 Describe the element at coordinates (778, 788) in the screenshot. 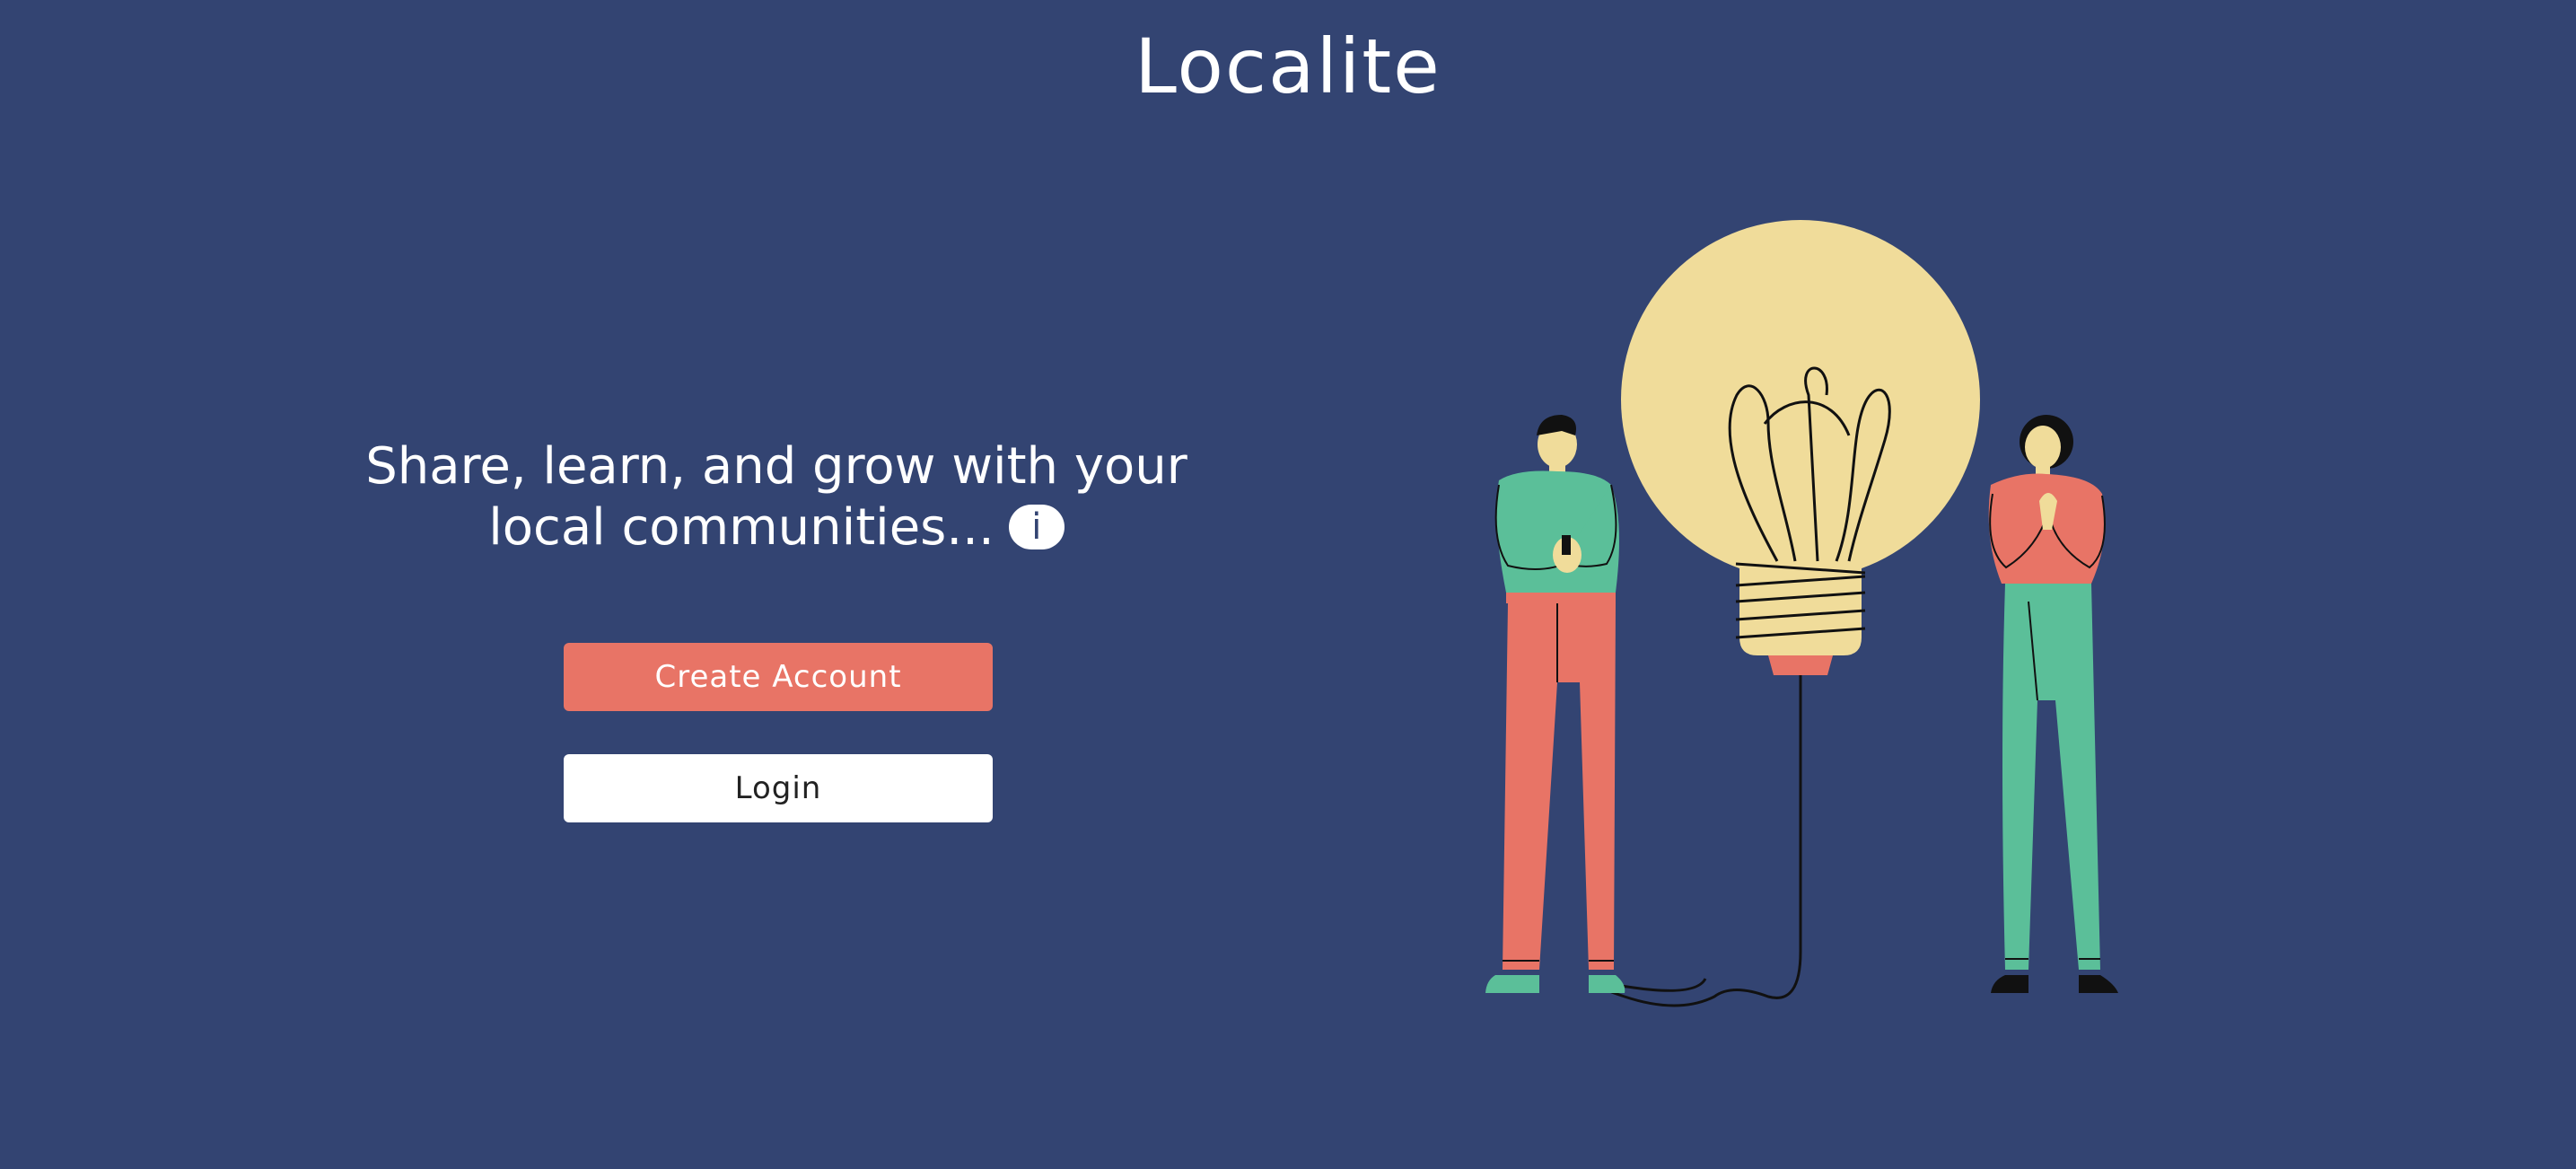

I see `login-button: Login` at that location.